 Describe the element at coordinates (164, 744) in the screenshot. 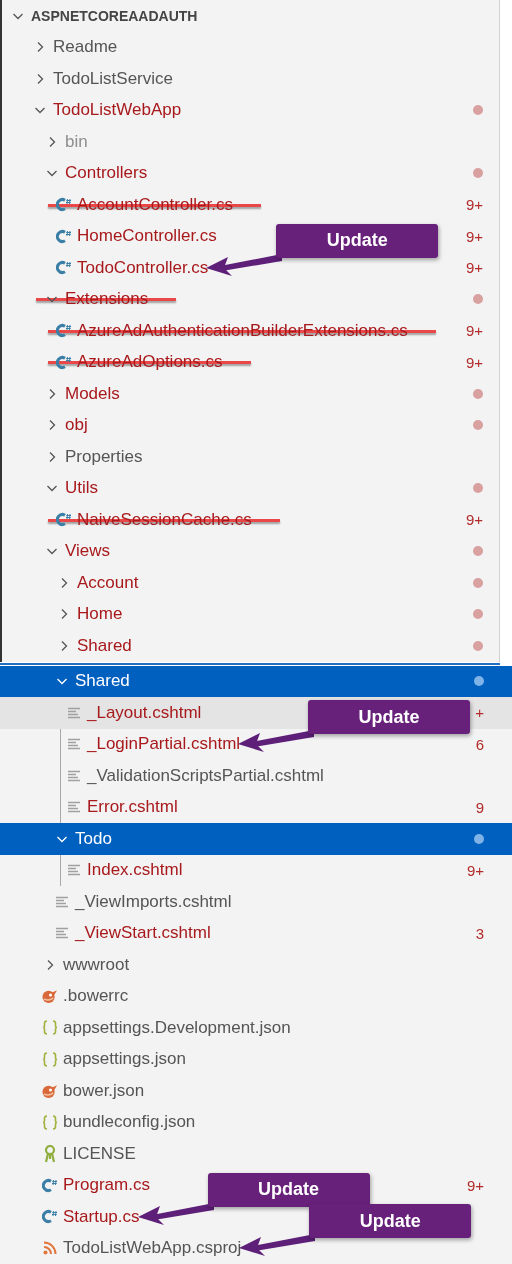

I see `file-name: _LoginPartial.cshtml` at that location.